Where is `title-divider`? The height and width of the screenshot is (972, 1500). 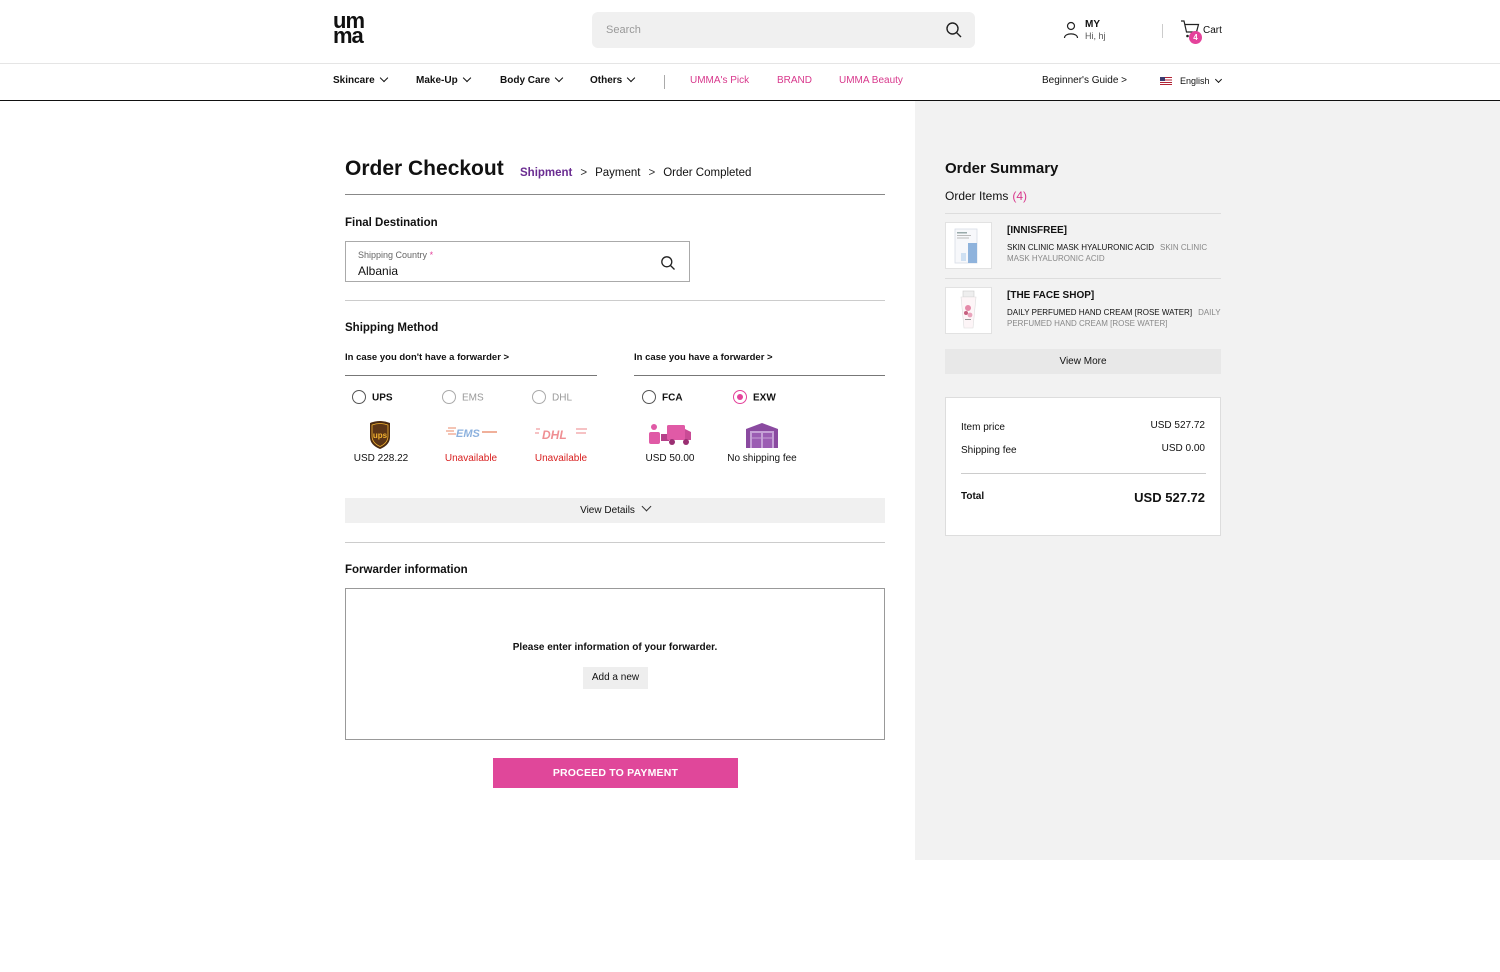
title-divider is located at coordinates (615, 194).